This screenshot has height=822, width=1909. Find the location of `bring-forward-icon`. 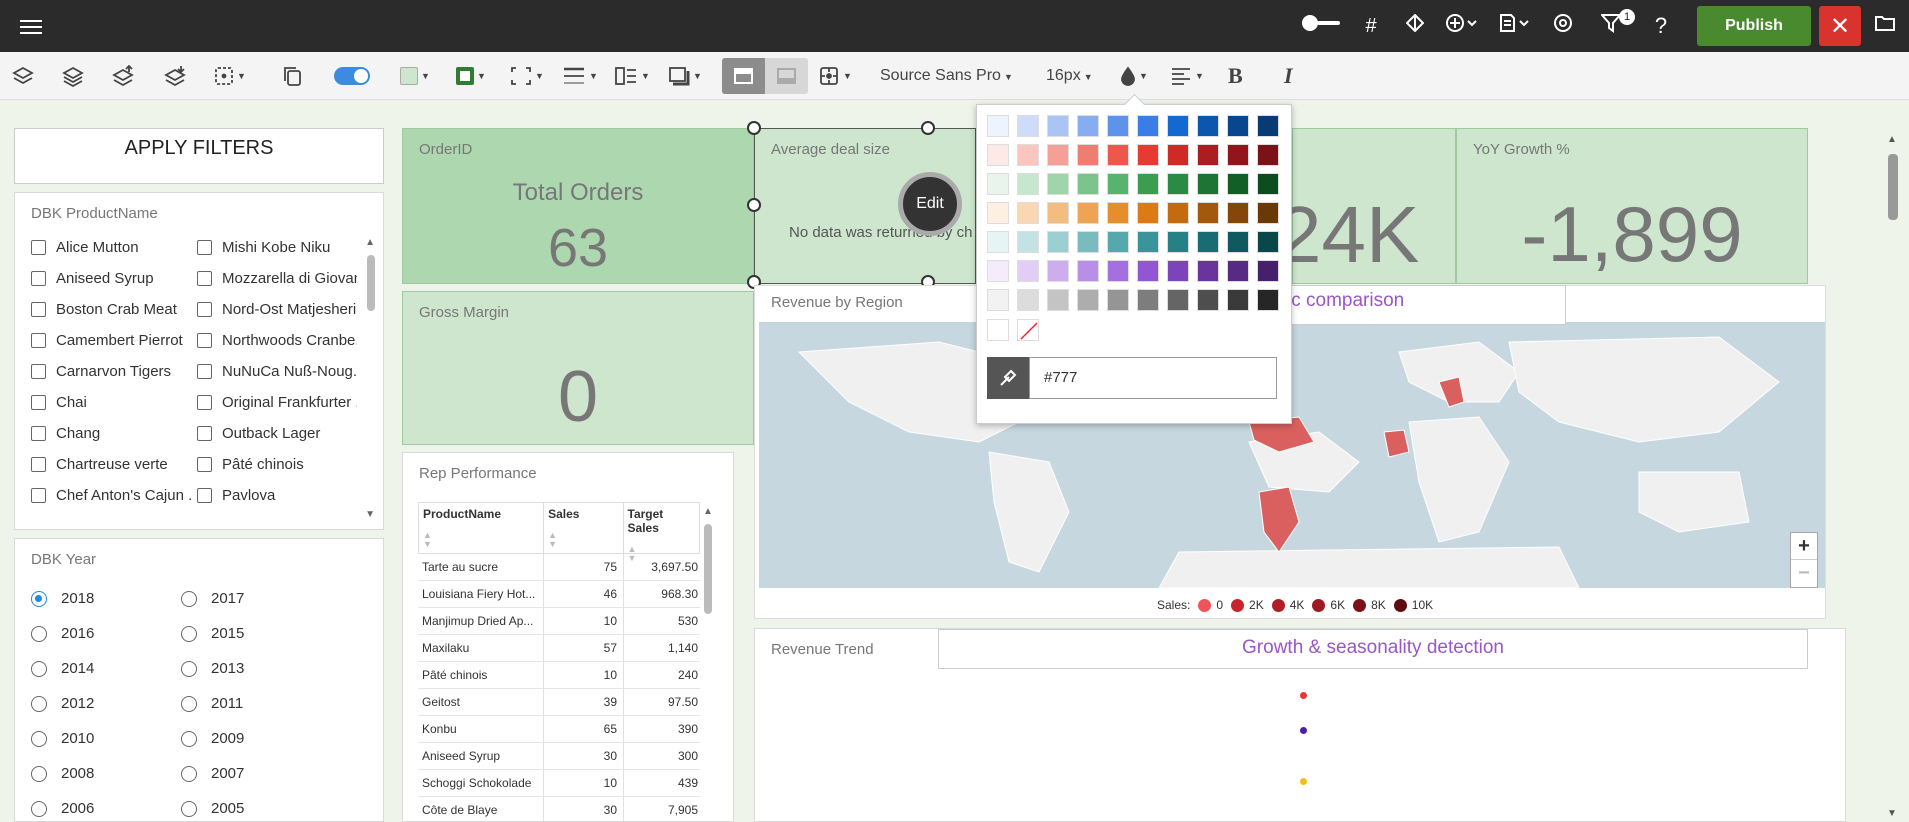

bring-forward-icon is located at coordinates (73, 76).